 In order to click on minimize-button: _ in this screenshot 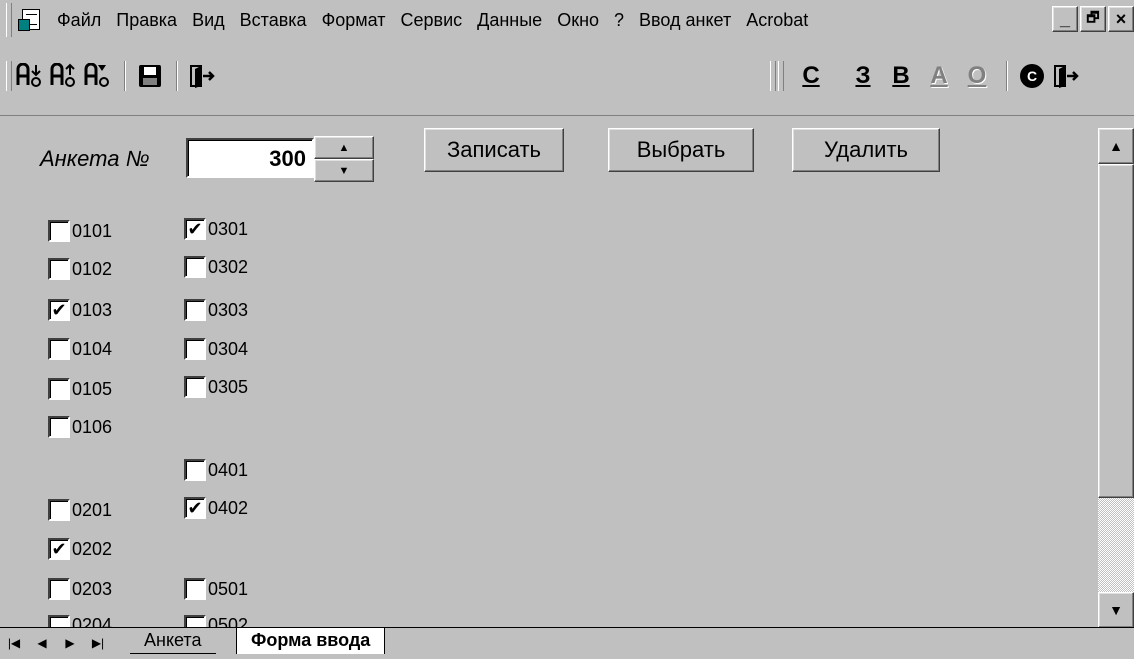, I will do `click(1065, 19)`.